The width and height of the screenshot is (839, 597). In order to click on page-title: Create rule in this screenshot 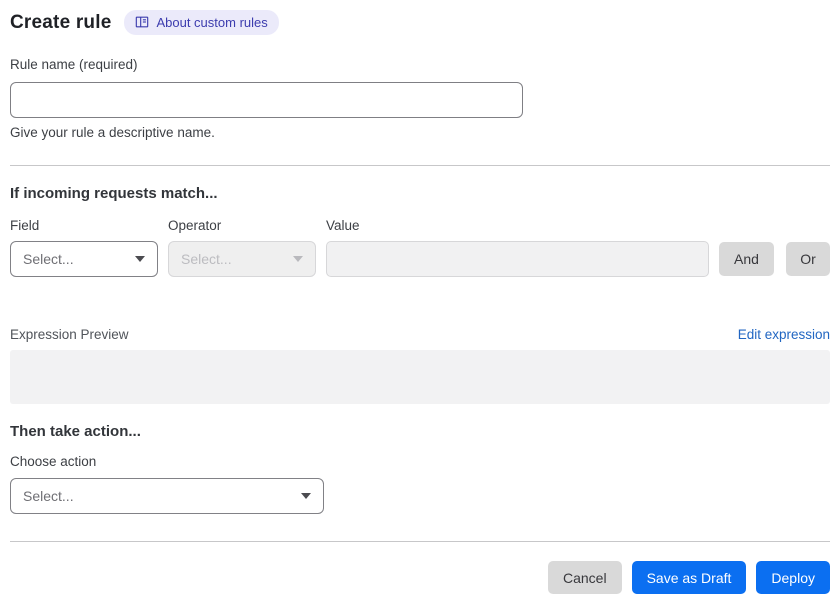, I will do `click(61, 22)`.